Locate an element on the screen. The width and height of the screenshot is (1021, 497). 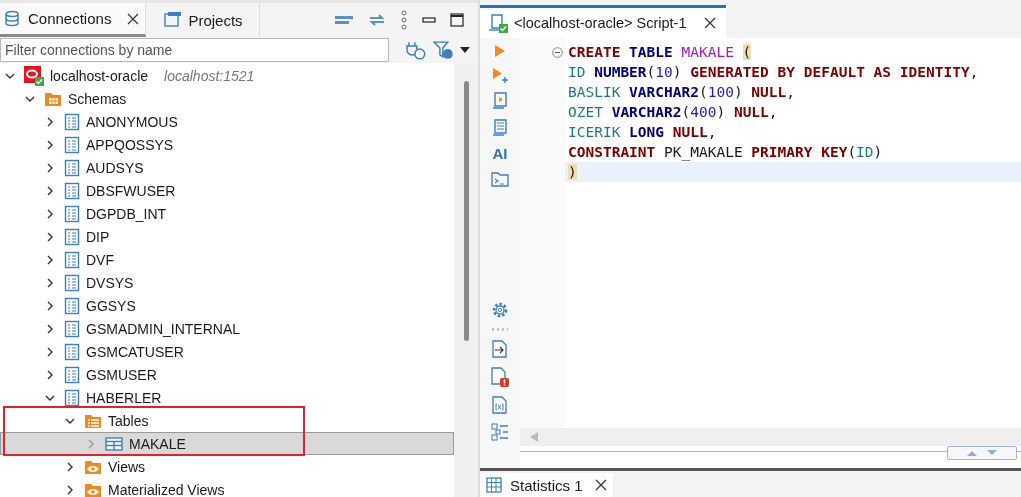
file-arrow-icon is located at coordinates (500, 349).